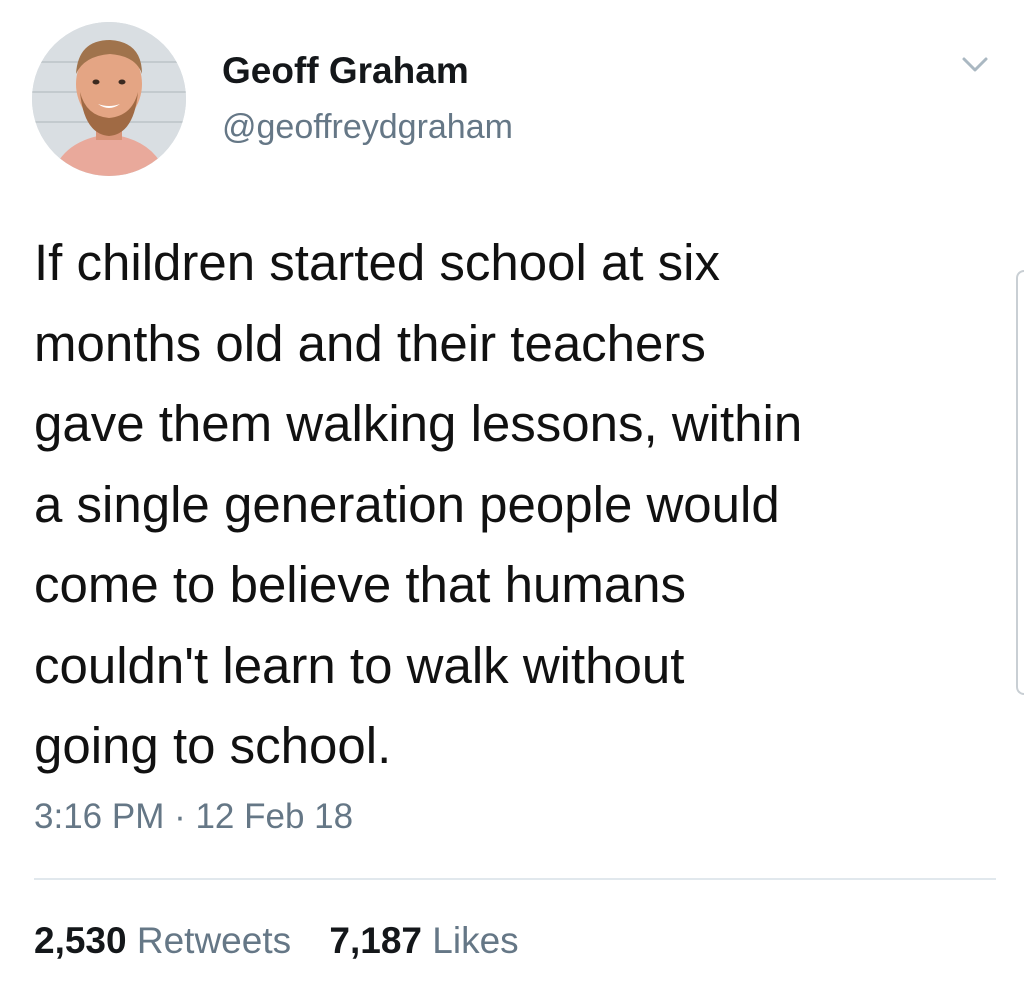 The image size is (1024, 981). Describe the element at coordinates (345, 71) in the screenshot. I see `author-name: Geoff Graham` at that location.